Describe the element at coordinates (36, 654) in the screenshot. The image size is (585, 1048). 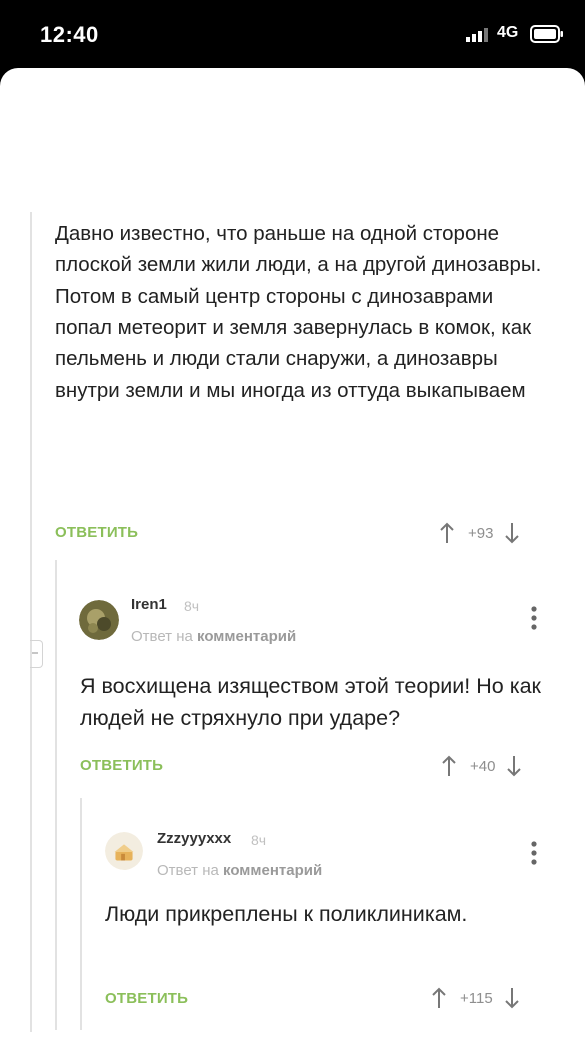
I see `collapse-thread-button` at that location.